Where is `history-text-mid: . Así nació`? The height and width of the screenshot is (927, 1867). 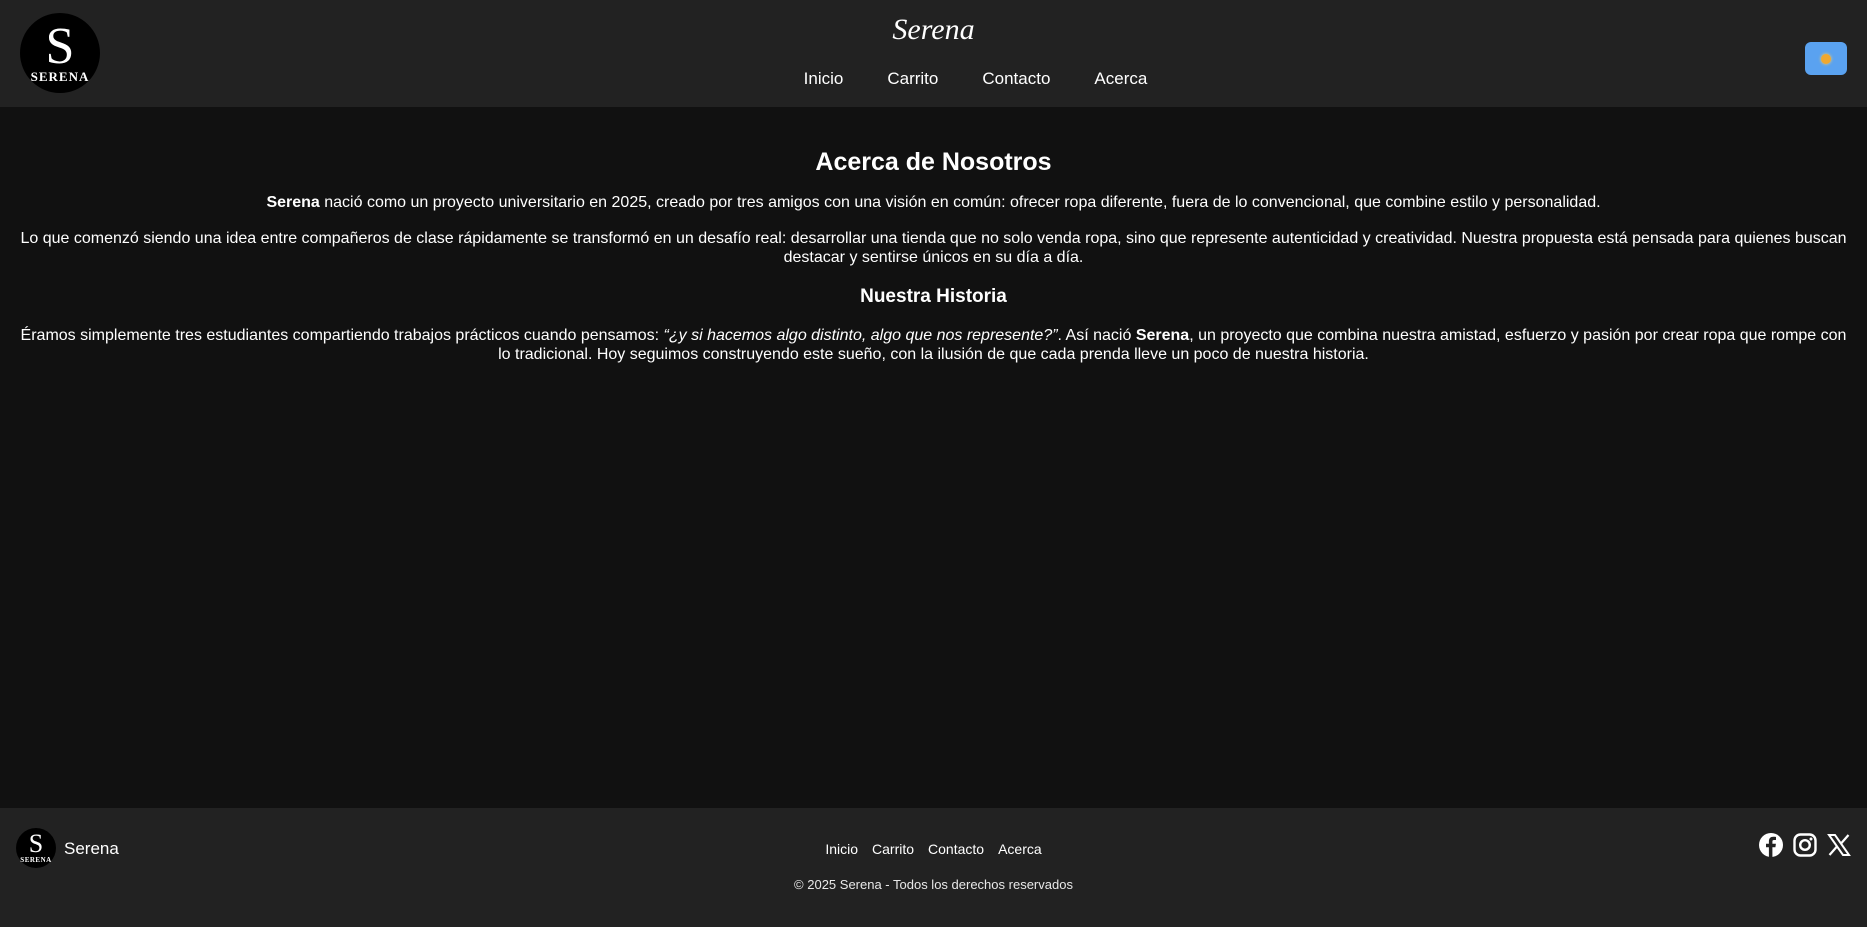 history-text-mid: . Así nació is located at coordinates (1096, 335).